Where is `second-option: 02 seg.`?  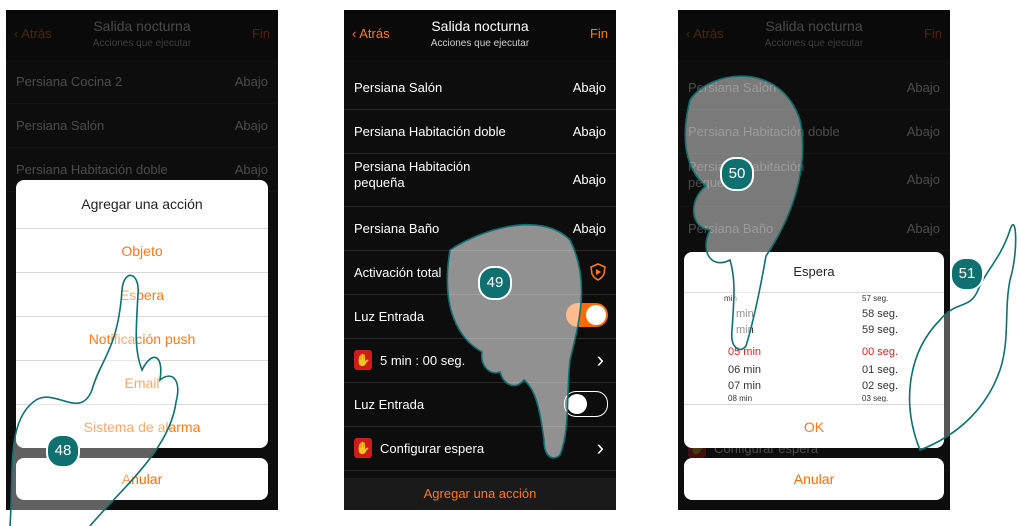 second-option: 02 seg. is located at coordinates (880, 386).